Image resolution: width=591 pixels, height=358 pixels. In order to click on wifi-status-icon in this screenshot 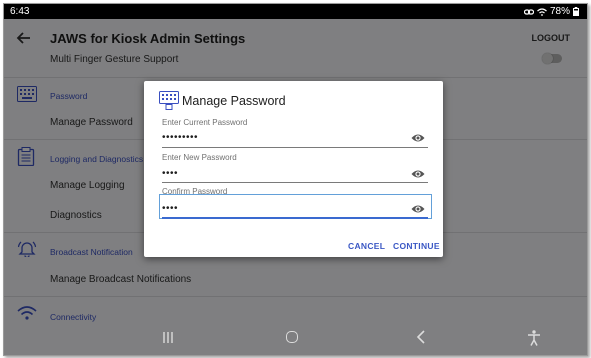, I will do `click(542, 11)`.